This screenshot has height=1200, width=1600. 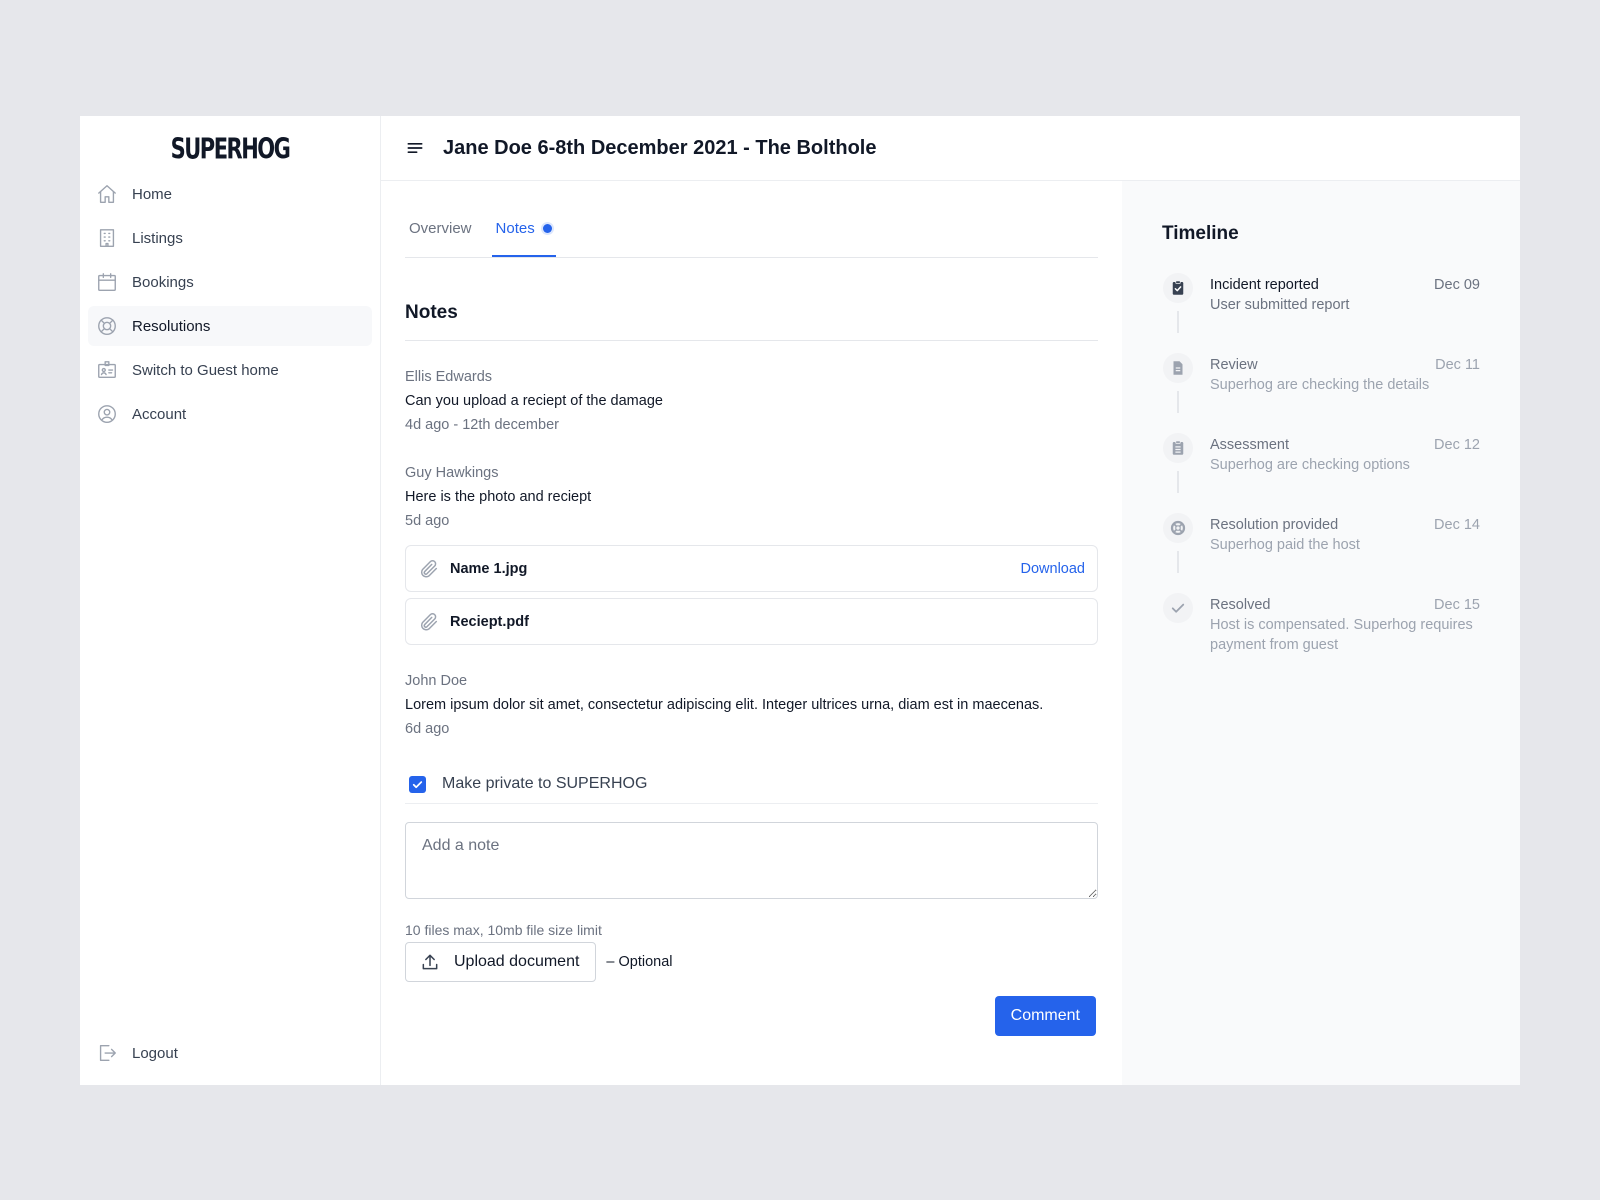 I want to click on notification-dot-icon, so click(x=547, y=228).